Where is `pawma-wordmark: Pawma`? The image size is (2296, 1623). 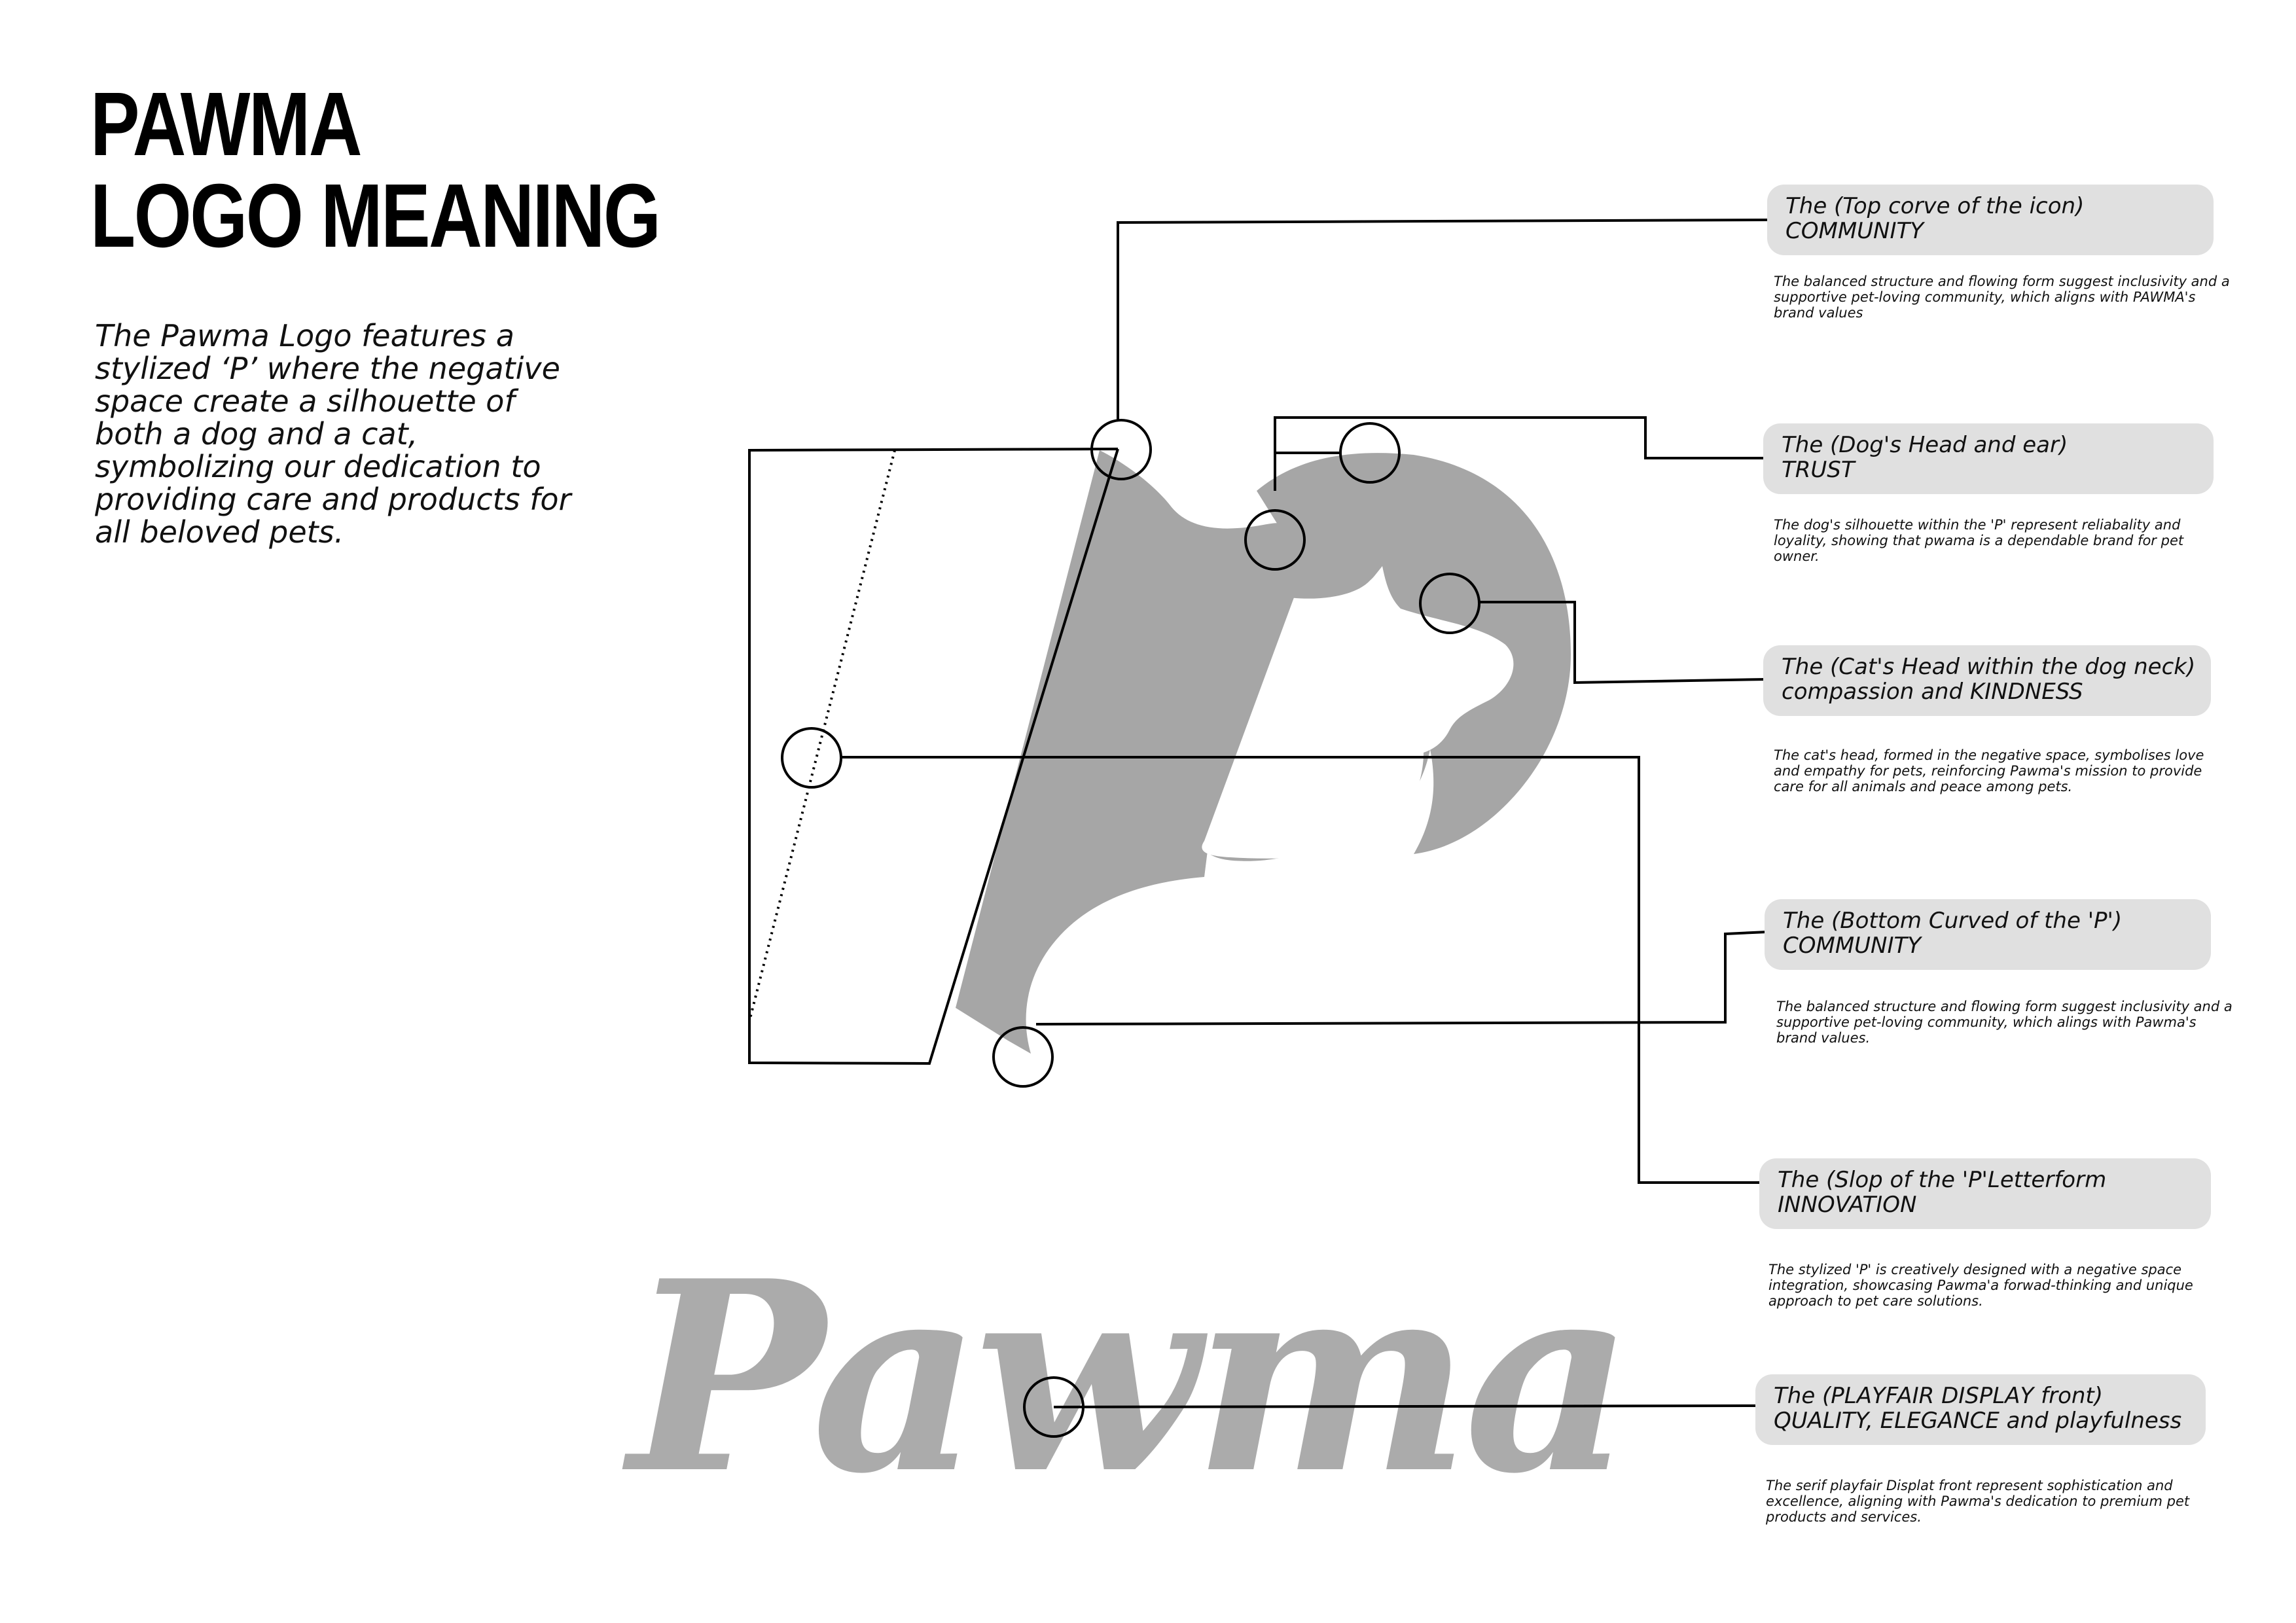
pawma-wordmark: Pawma is located at coordinates (1123, 1377).